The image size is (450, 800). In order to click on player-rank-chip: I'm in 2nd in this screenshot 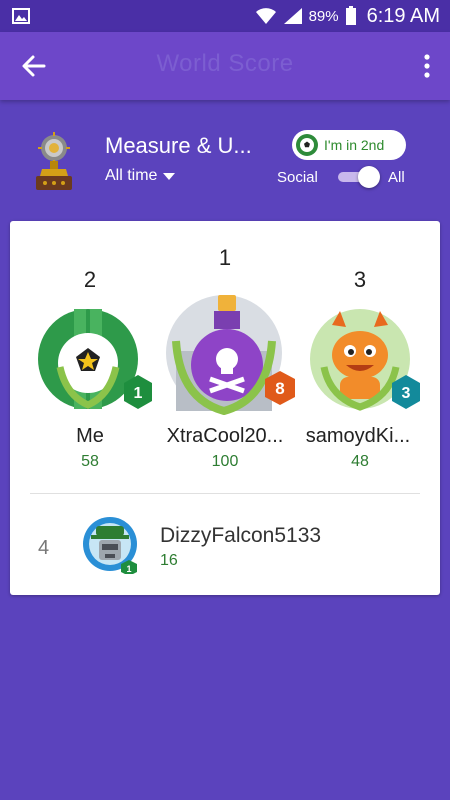, I will do `click(349, 145)`.